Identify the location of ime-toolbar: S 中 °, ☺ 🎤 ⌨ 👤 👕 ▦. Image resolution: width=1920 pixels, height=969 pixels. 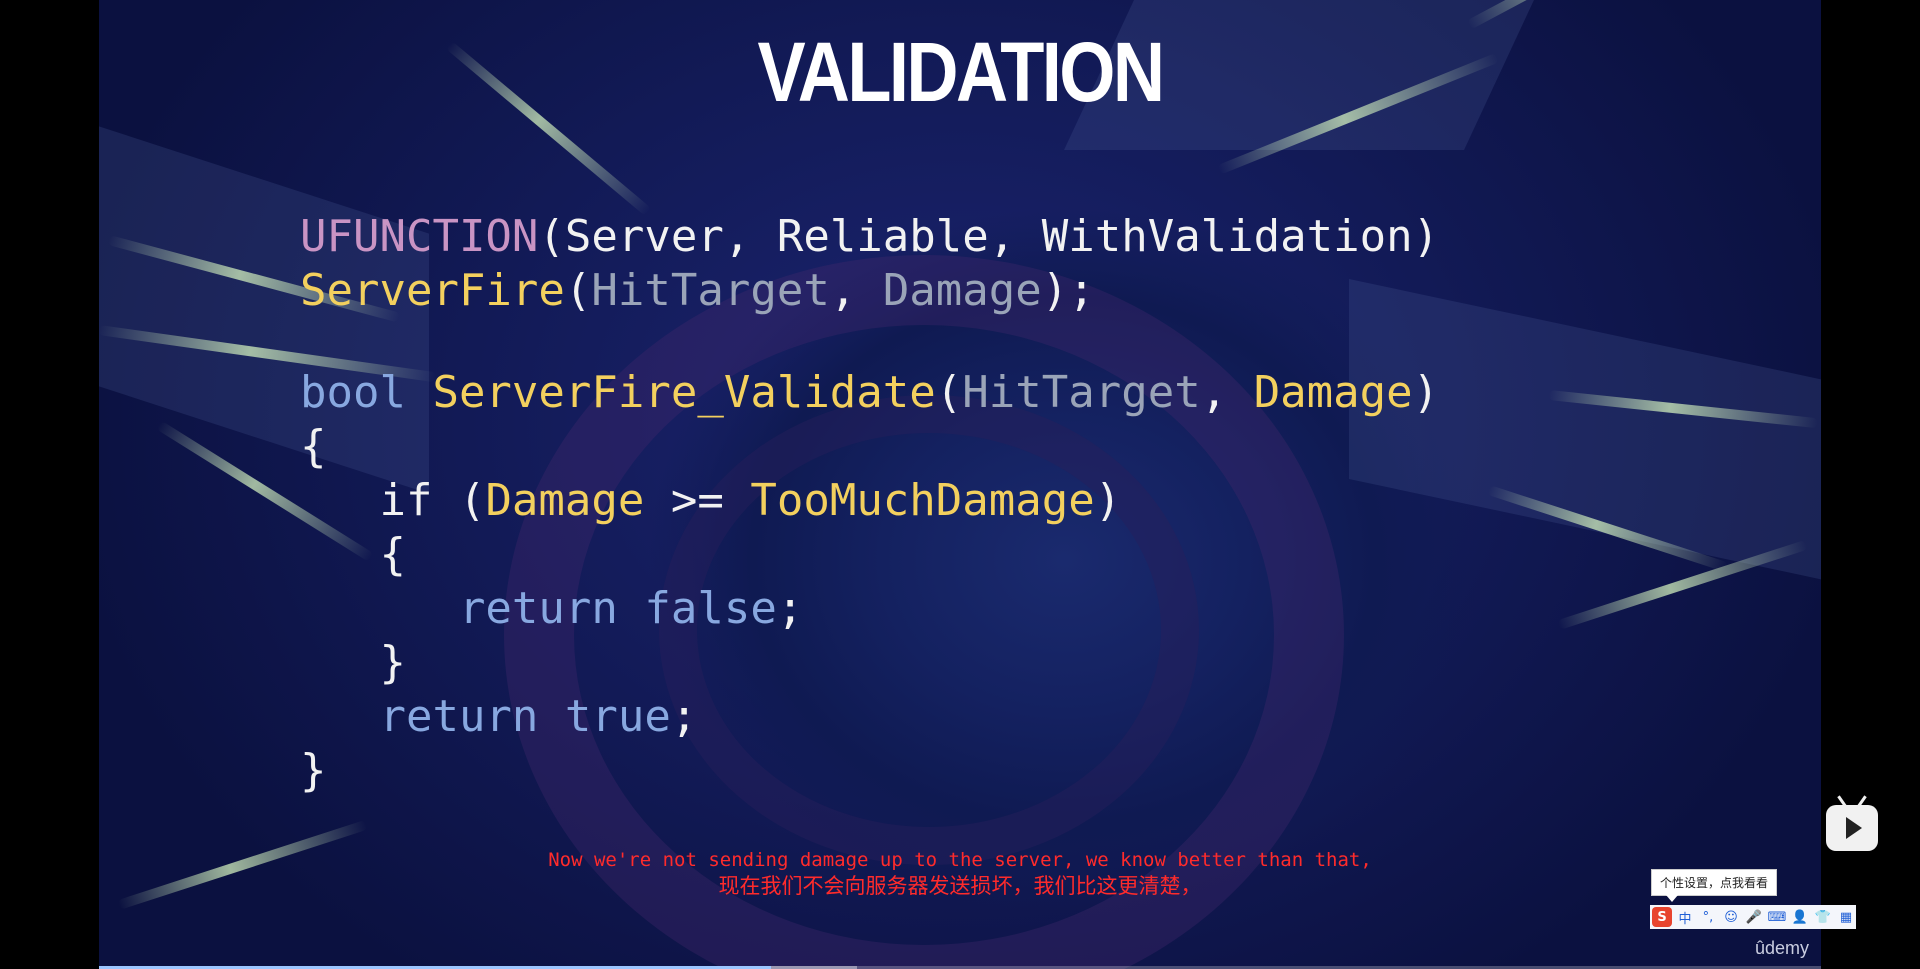
(1753, 917).